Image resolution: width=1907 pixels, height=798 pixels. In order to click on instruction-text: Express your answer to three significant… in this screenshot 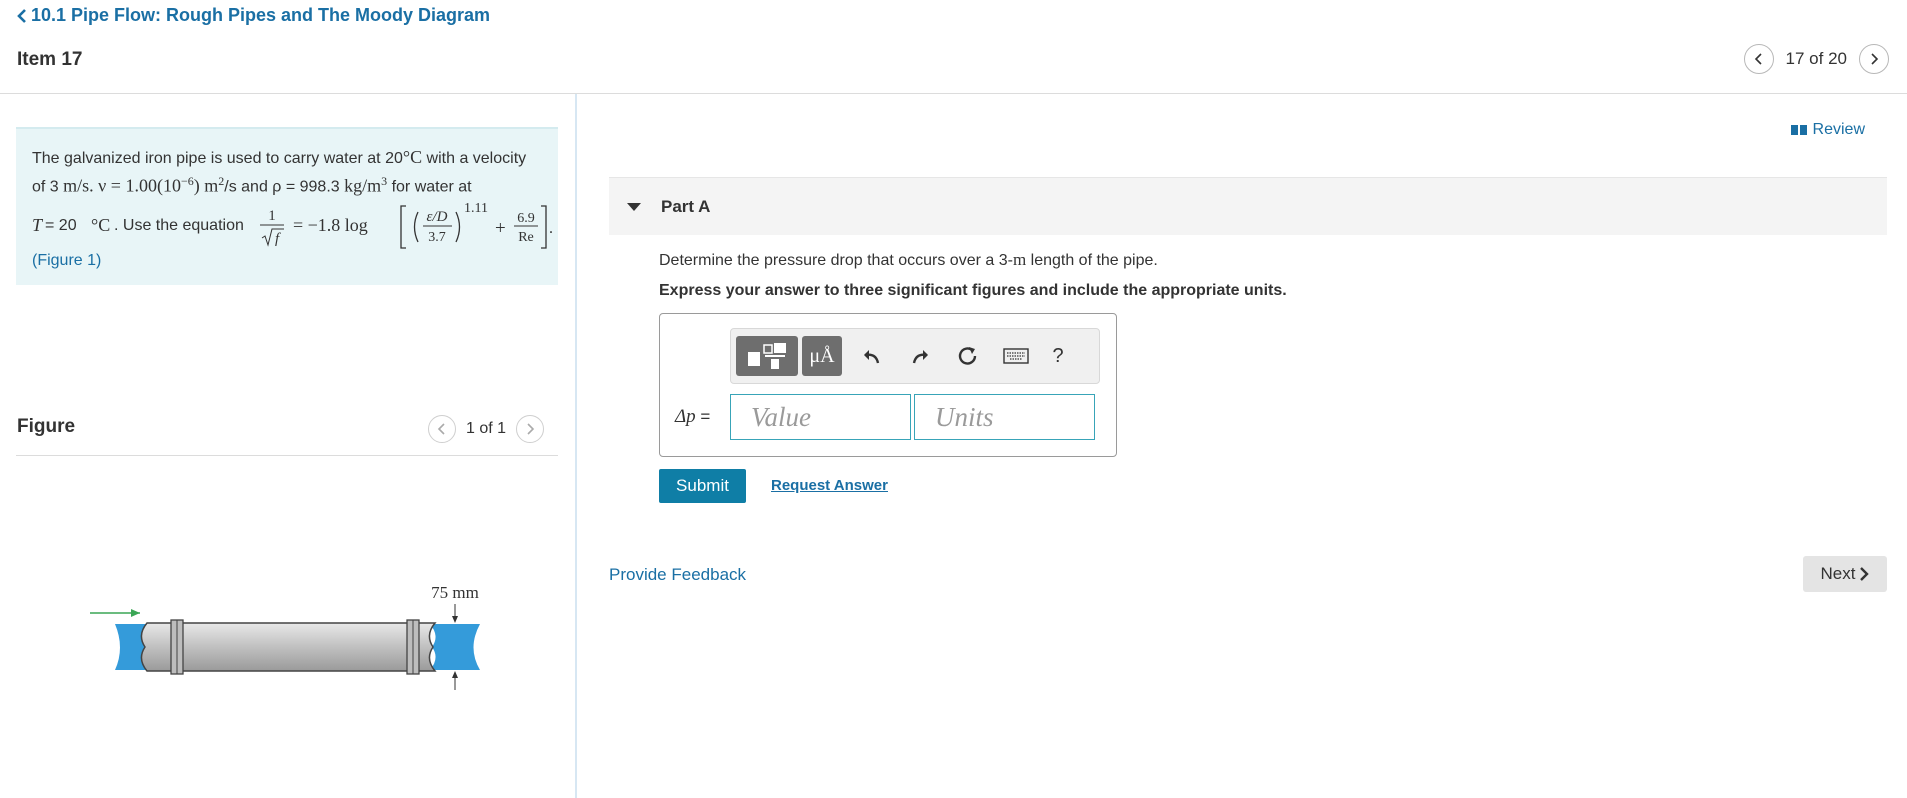, I will do `click(973, 290)`.